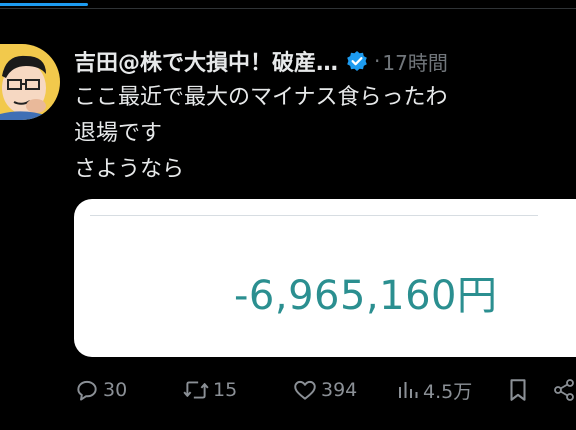 The height and width of the screenshot is (430, 576). I want to click on views-button: 4.5万, so click(434, 390).